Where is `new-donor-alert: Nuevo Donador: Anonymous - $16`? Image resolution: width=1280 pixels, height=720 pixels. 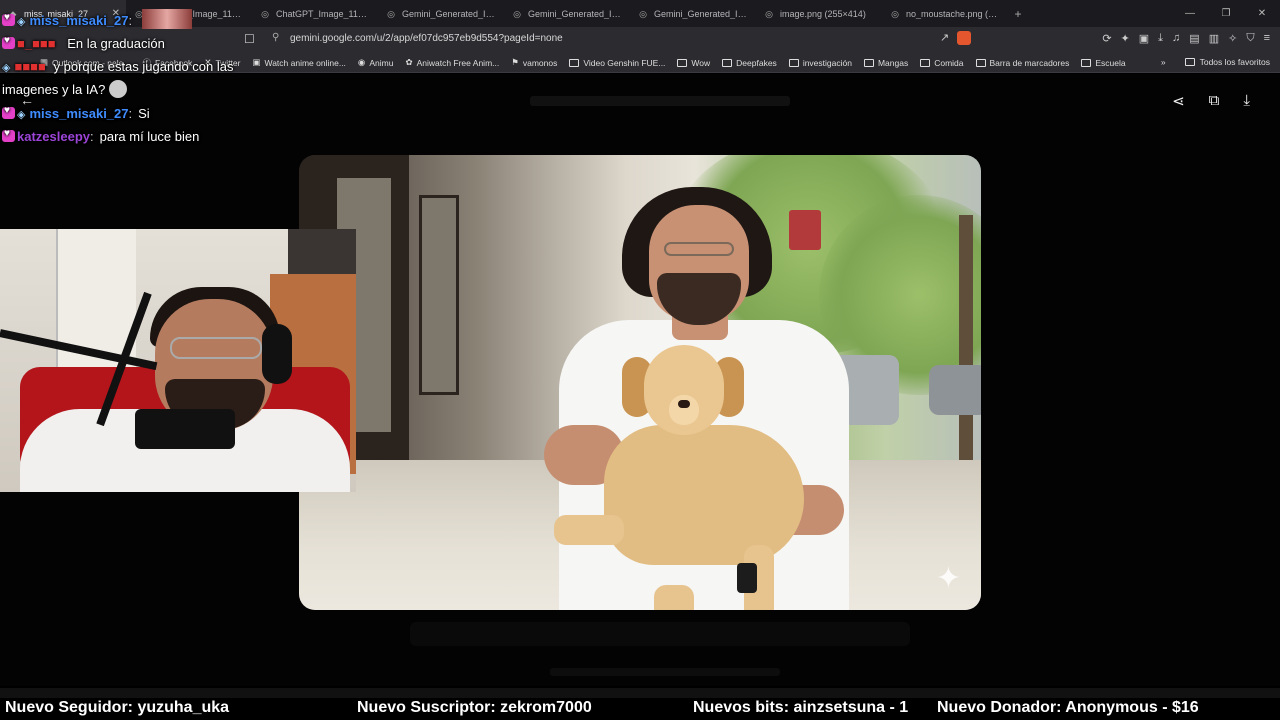
new-donor-alert: Nuevo Donador: Anonymous - $16 is located at coordinates (1068, 707).